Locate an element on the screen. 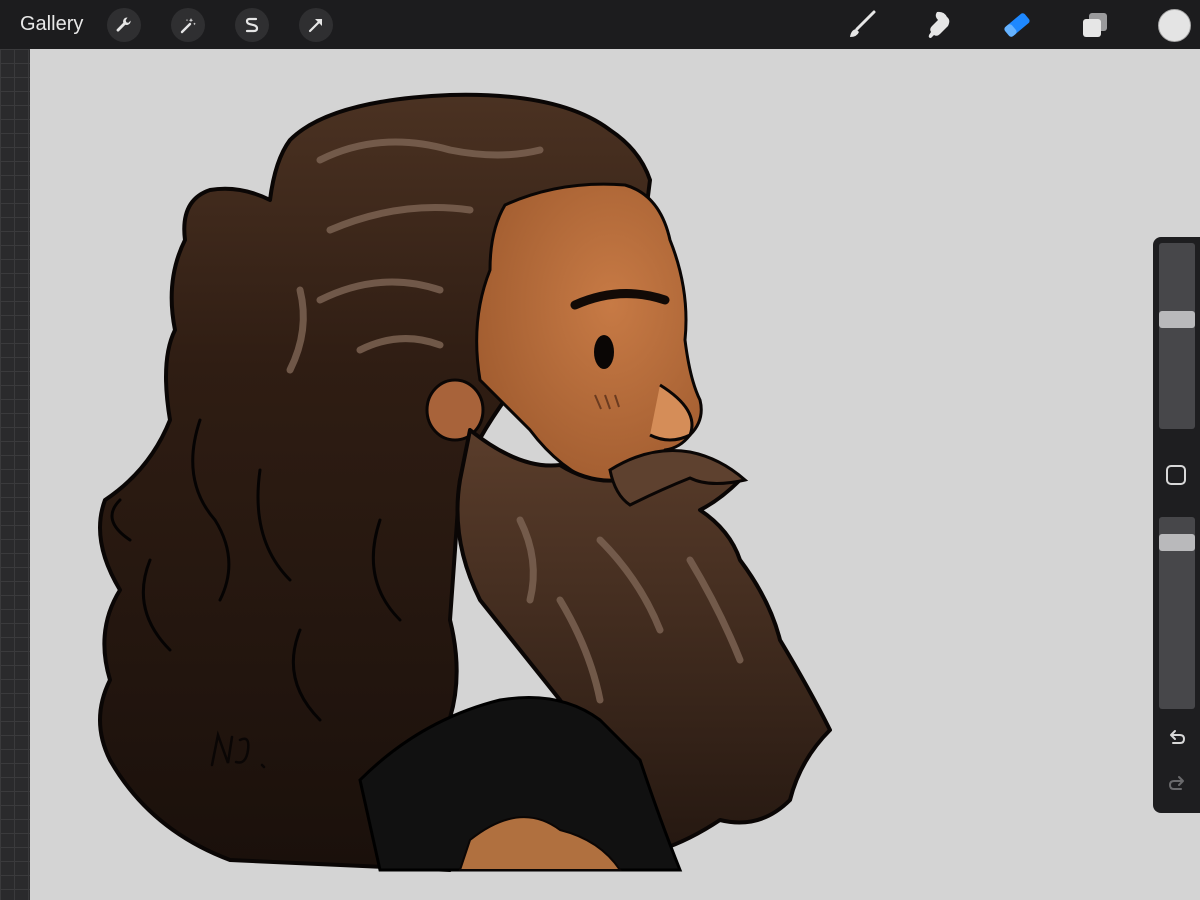 Image resolution: width=1200 pixels, height=900 pixels. arrow-transform-icon is located at coordinates (315, 25).